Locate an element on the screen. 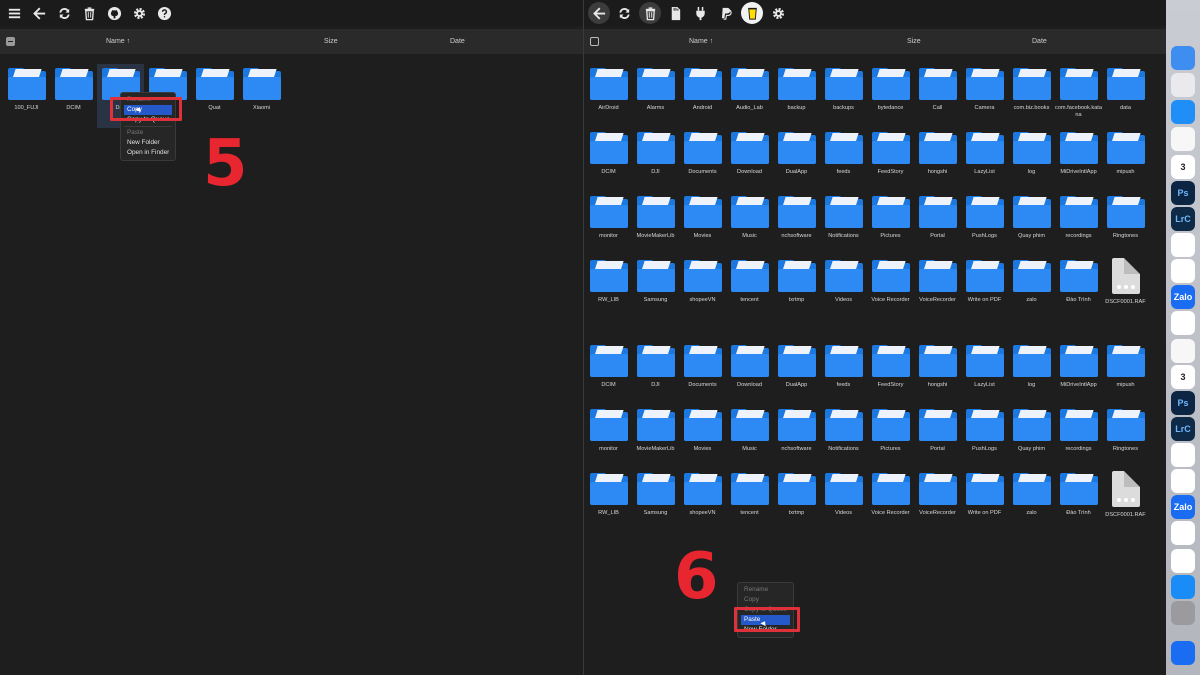  folder-item: AirDroid is located at coordinates (608, 96).